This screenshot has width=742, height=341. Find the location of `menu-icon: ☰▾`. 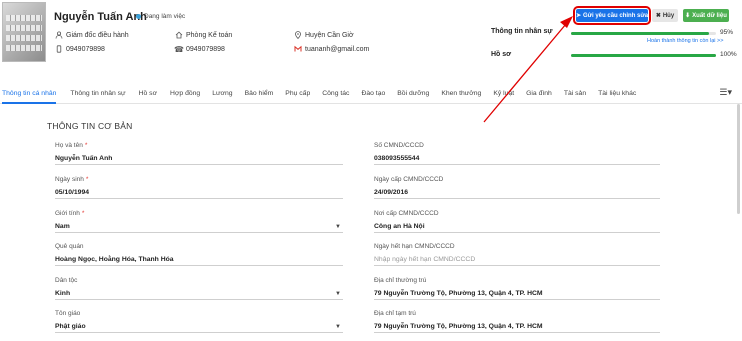

menu-icon: ☰▾ is located at coordinates (725, 92).